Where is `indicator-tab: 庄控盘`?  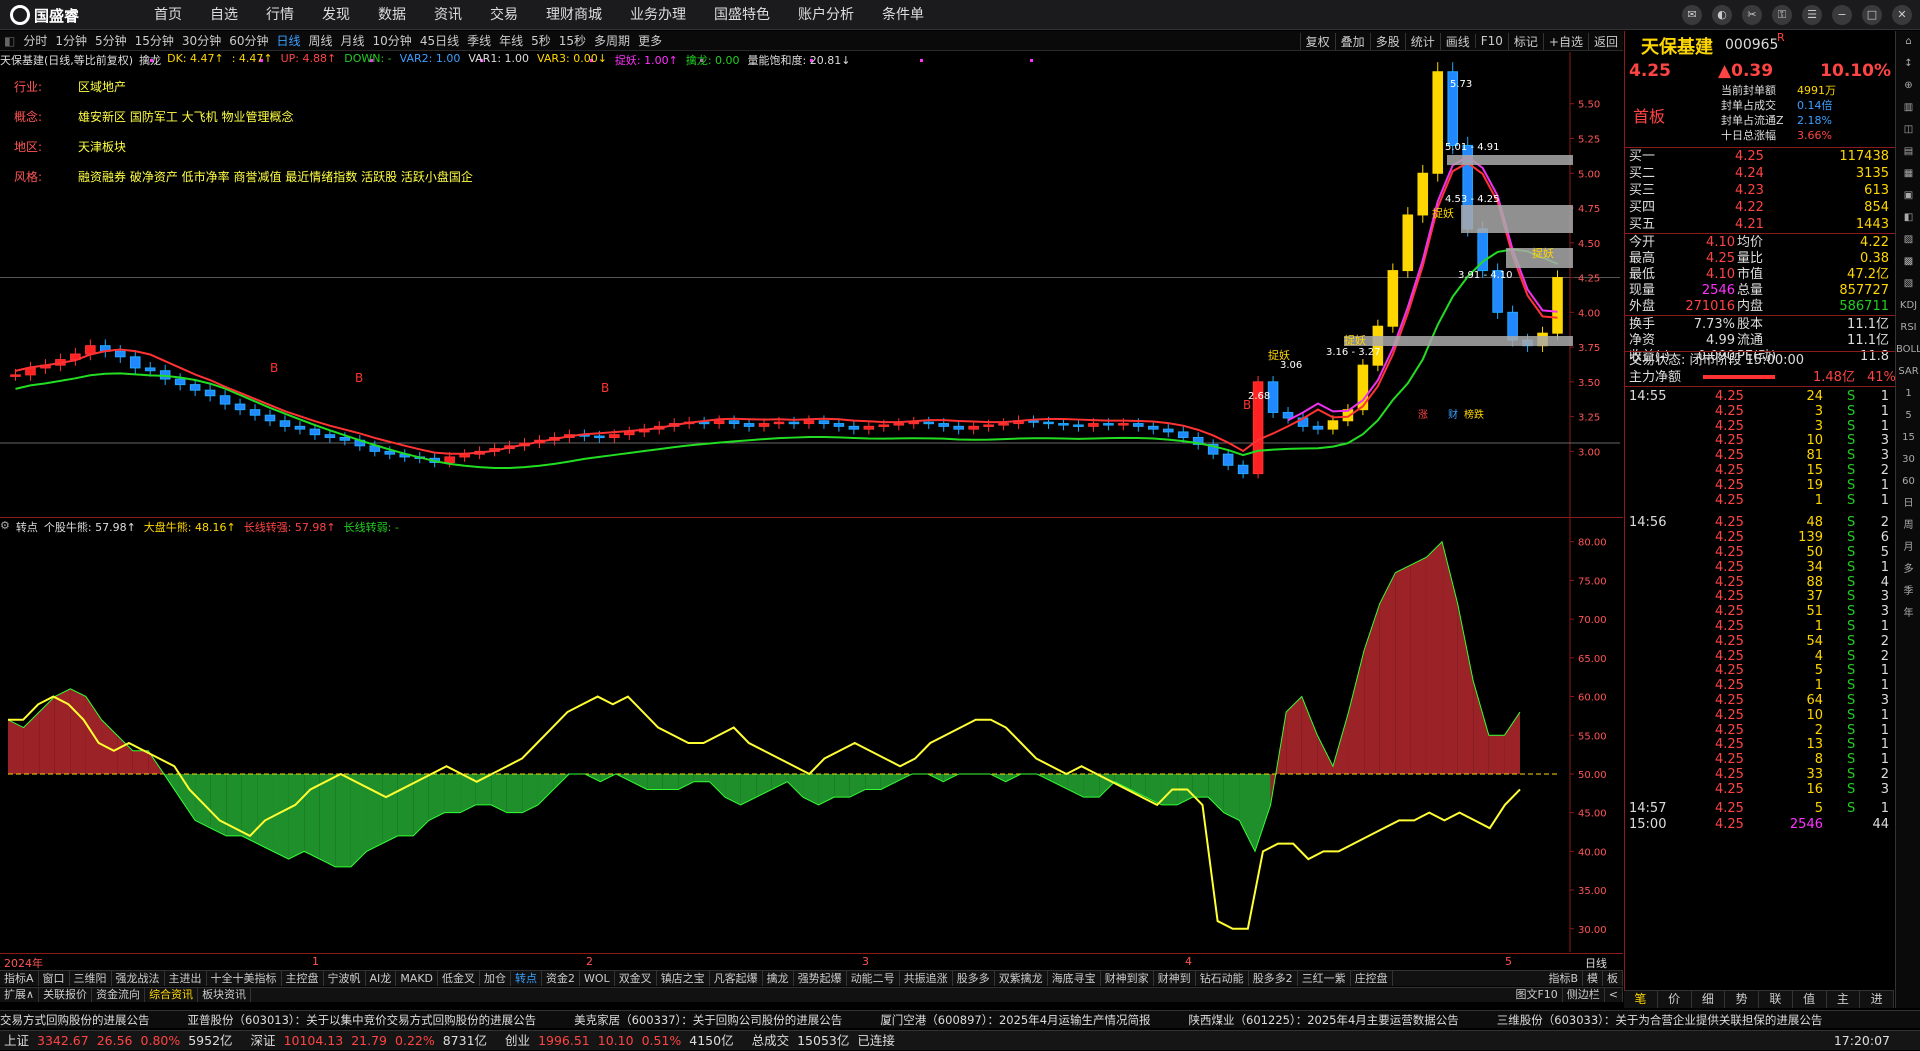
indicator-tab: 庄控盘 is located at coordinates (1372, 978).